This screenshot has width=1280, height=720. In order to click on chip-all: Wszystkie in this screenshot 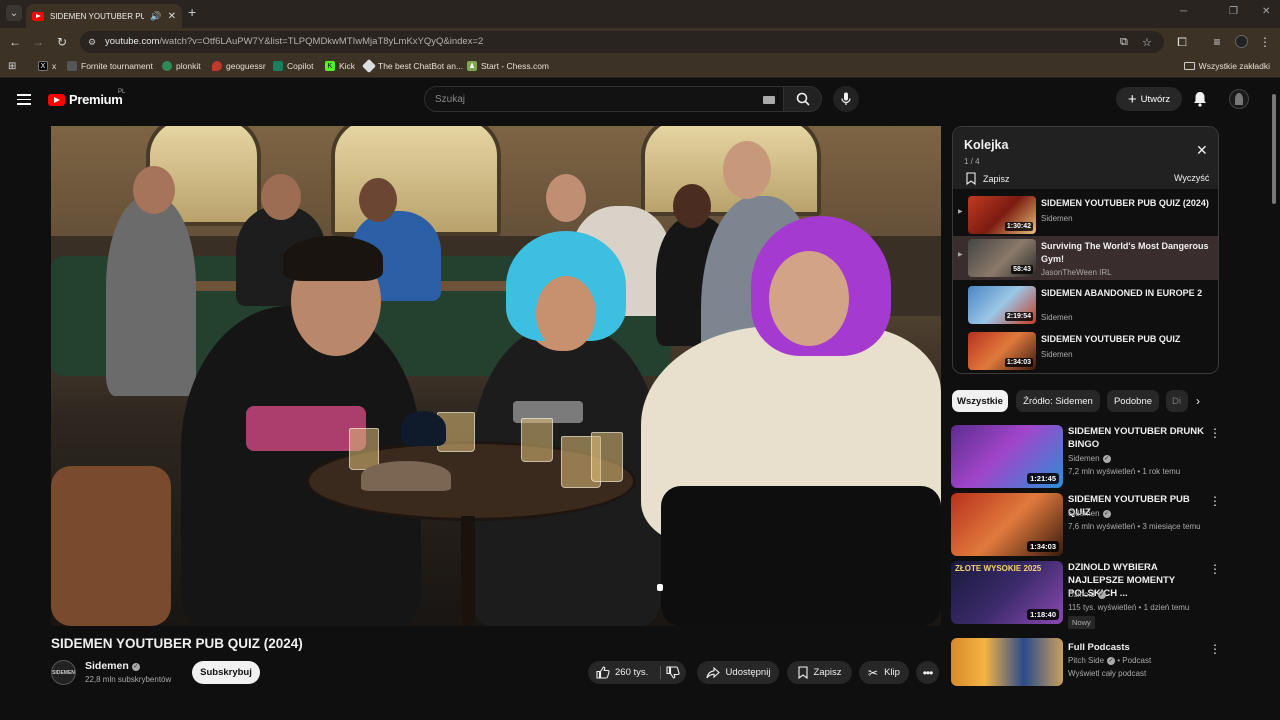, I will do `click(980, 401)`.